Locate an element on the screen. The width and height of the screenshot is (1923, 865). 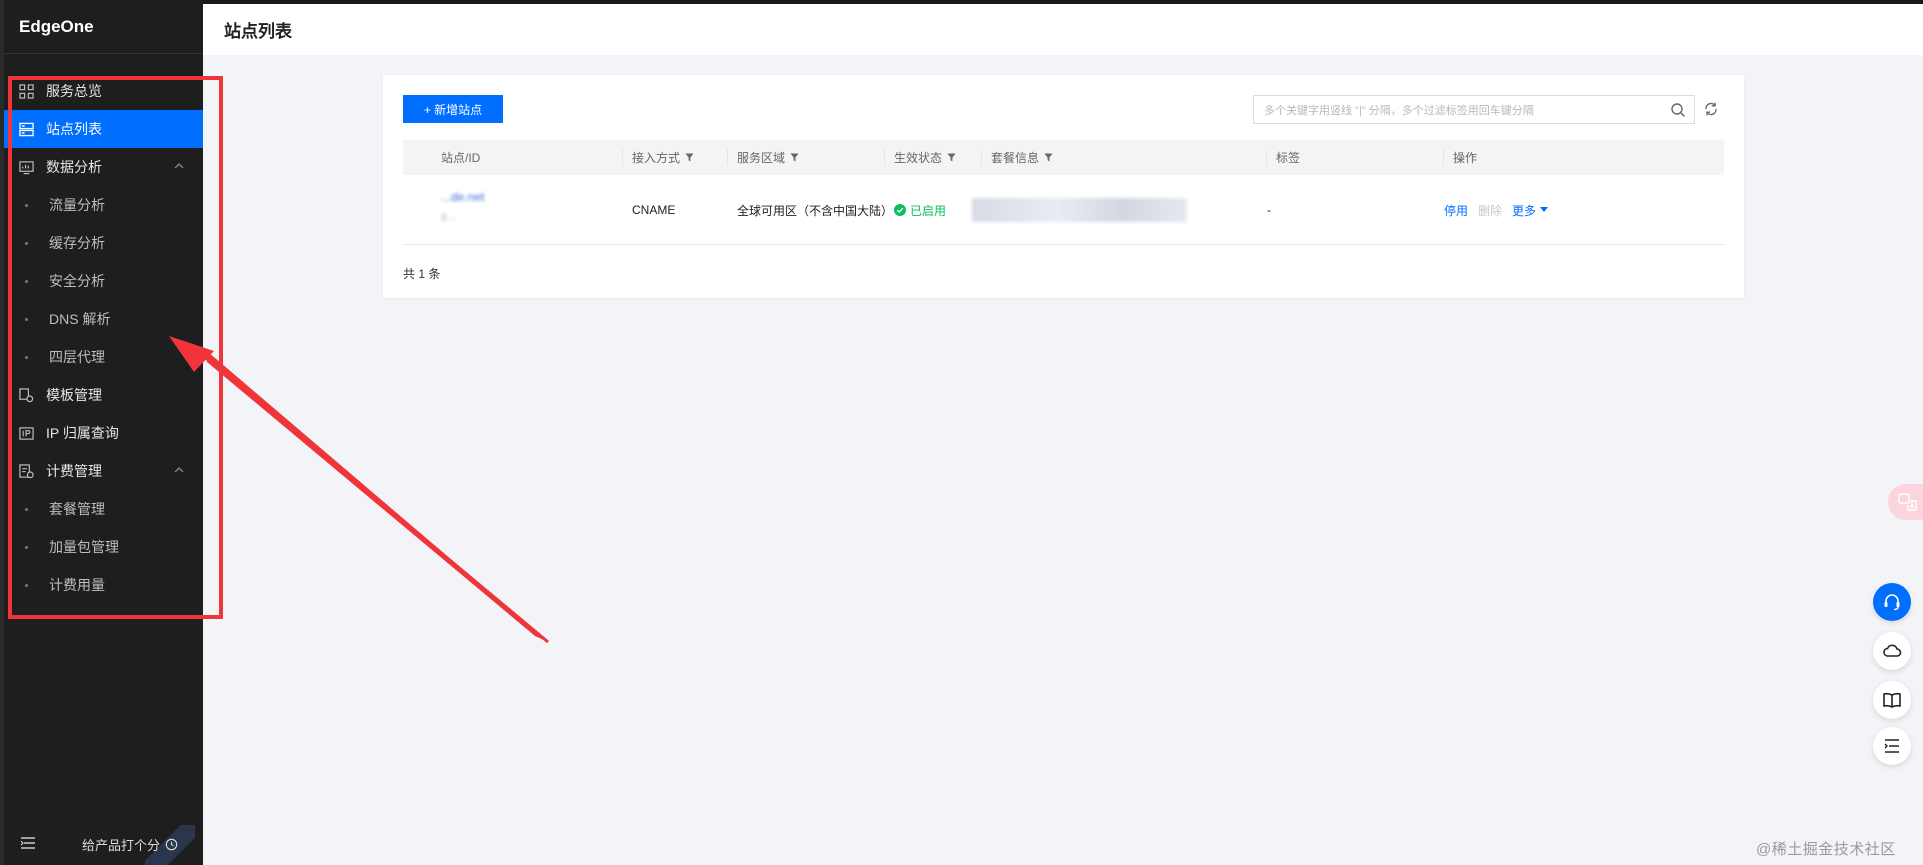
plan-info-redacted is located at coordinates (1079, 210).